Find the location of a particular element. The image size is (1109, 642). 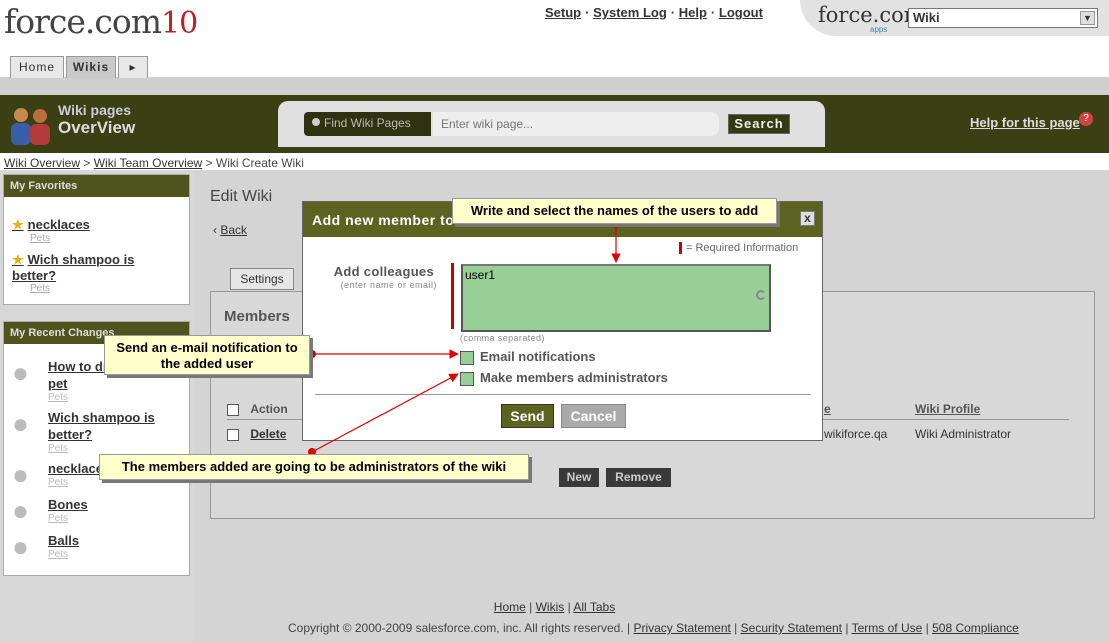

colleagues-input: user1 is located at coordinates (616, 298).